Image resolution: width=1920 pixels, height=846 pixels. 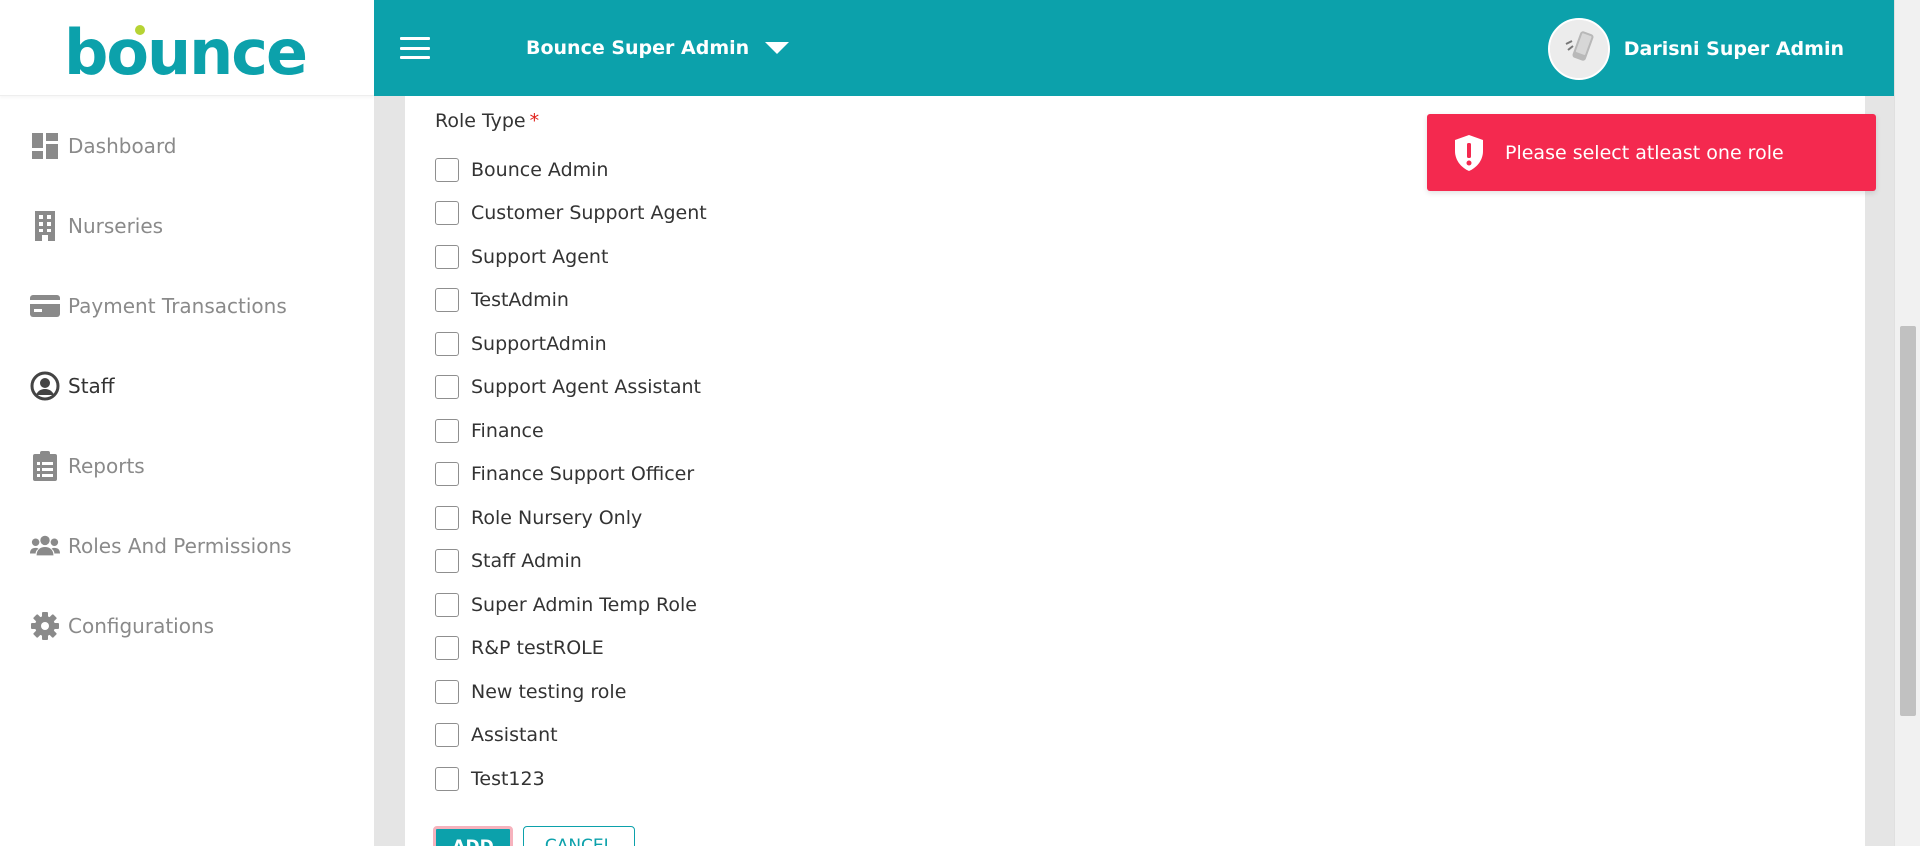 What do you see at coordinates (514, 735) in the screenshot?
I see `role-label: Assistant` at bounding box center [514, 735].